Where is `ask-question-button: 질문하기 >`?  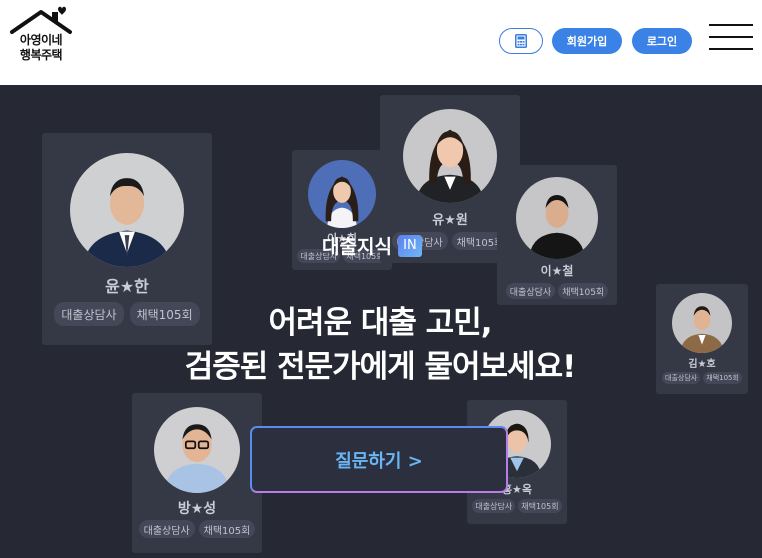 ask-question-button: 질문하기 > is located at coordinates (379, 459).